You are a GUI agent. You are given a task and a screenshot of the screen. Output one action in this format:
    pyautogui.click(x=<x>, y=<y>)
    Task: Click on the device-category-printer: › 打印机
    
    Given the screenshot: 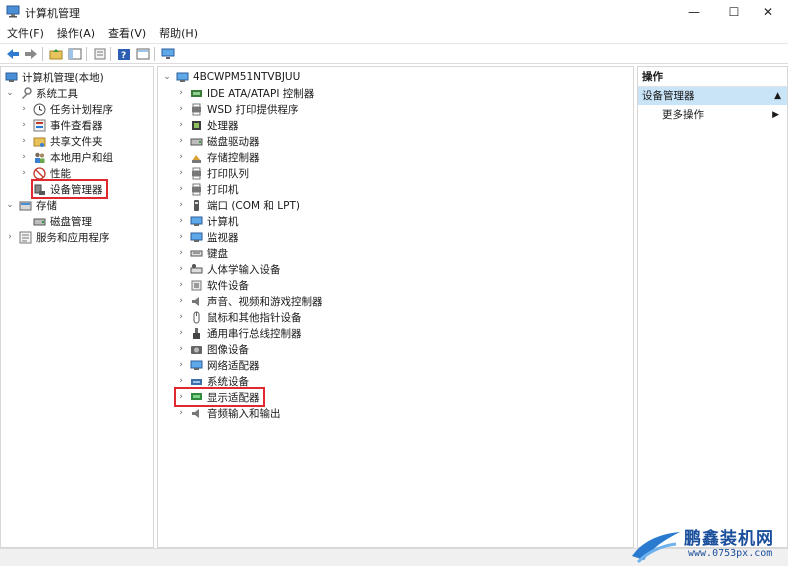 What is the action you would take?
    pyautogui.click(x=207, y=189)
    